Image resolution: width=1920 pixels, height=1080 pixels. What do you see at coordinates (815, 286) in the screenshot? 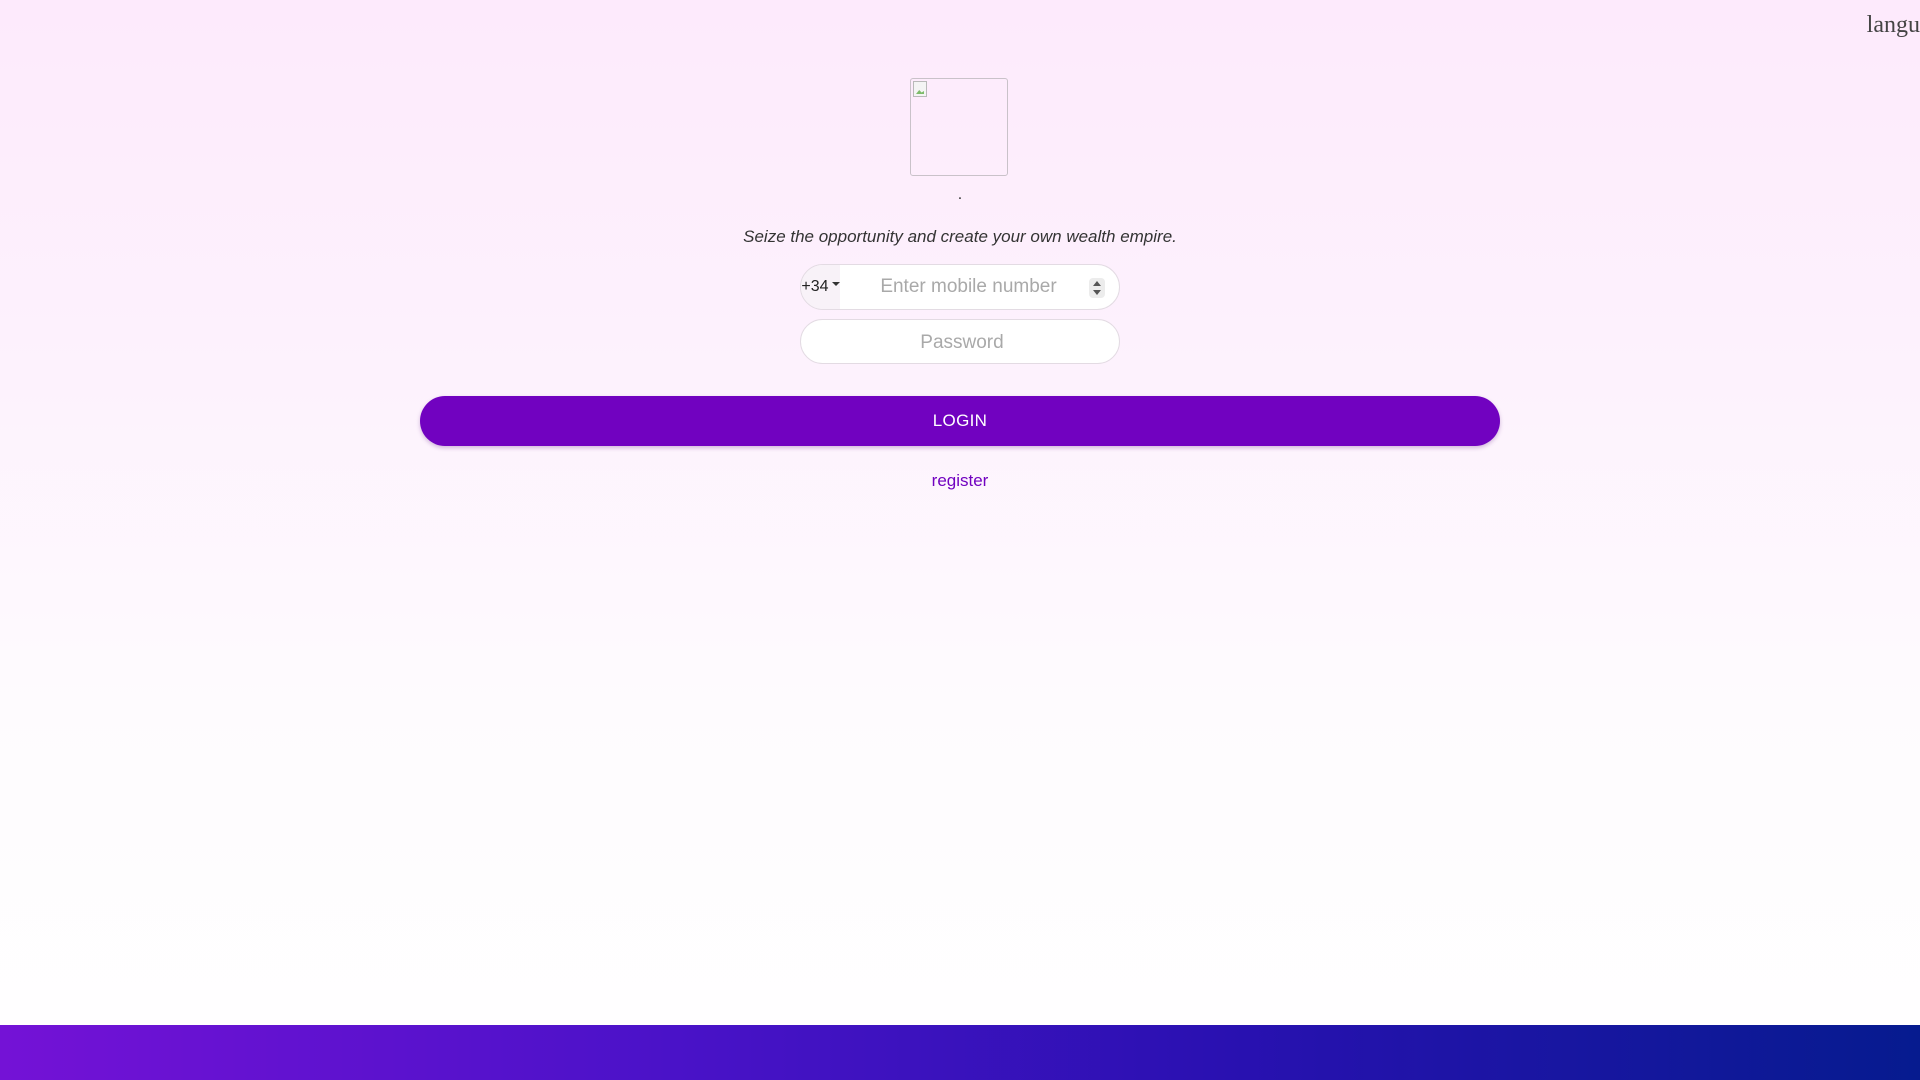
I see `country-code-label: +34` at bounding box center [815, 286].